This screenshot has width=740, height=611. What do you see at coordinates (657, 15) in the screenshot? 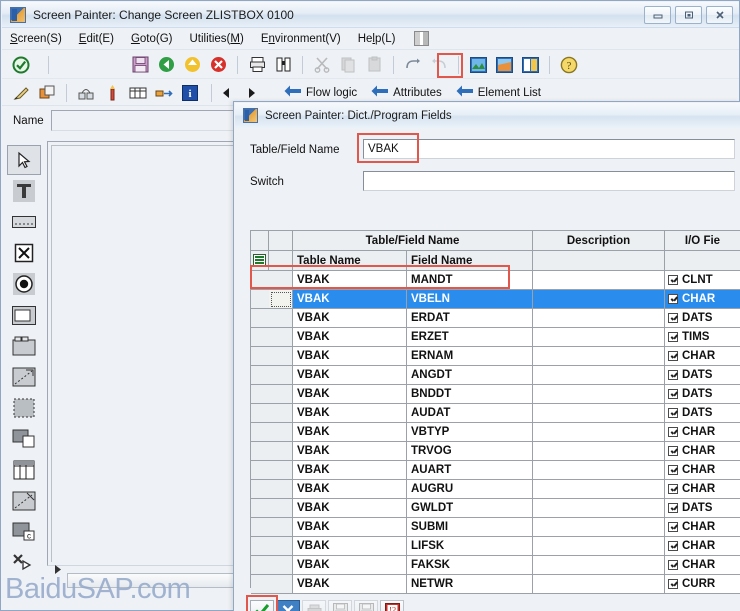
I see `minimize-icon` at bounding box center [657, 15].